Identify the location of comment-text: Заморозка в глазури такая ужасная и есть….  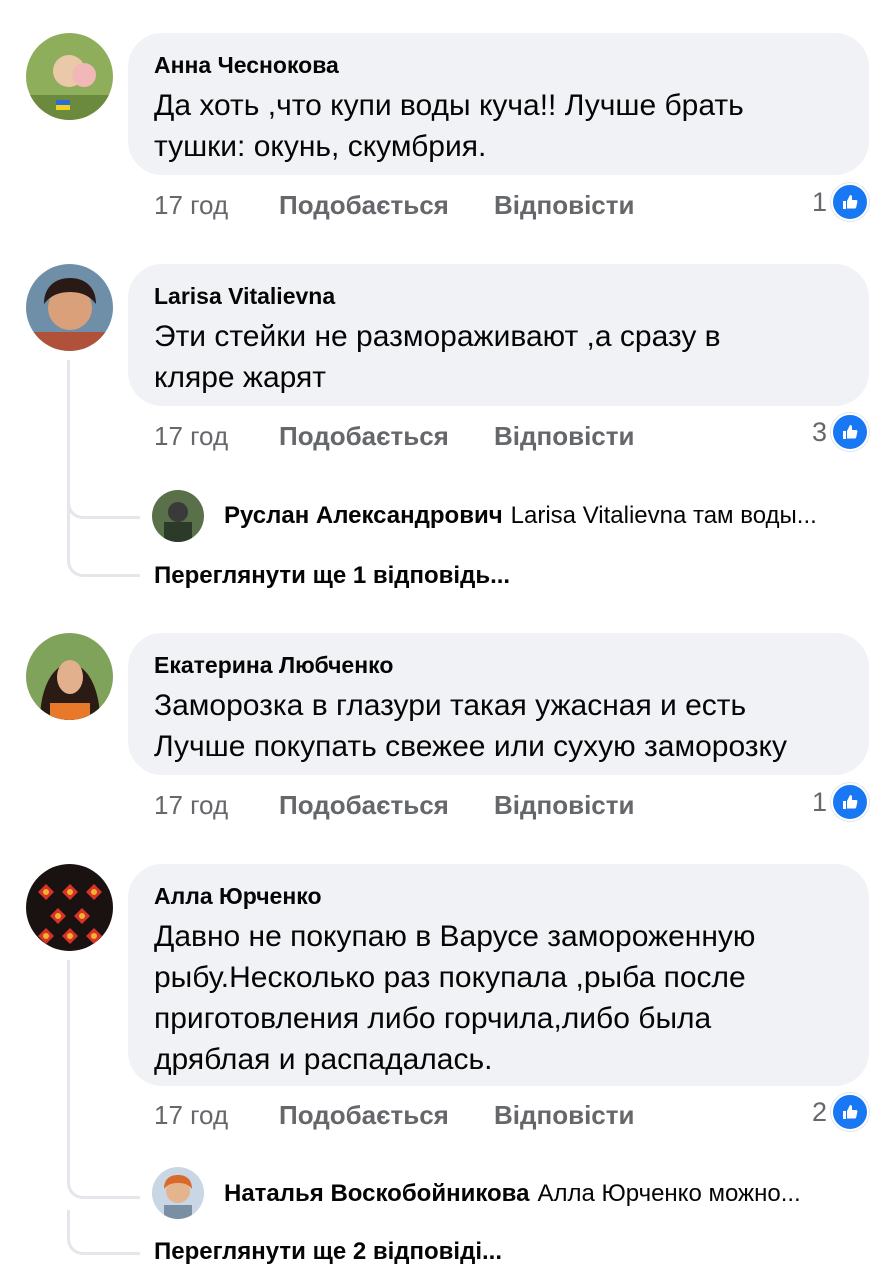
(498, 726).